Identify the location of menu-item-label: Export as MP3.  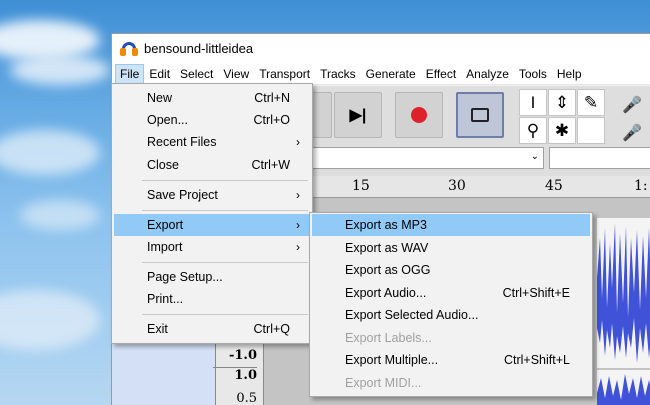
(386, 225).